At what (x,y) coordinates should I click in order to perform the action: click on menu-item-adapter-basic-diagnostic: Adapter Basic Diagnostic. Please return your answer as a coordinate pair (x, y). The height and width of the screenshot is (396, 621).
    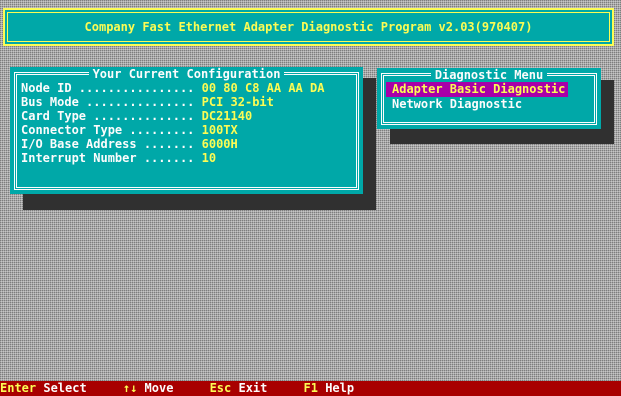
    Looking at the image, I should click on (477, 89).